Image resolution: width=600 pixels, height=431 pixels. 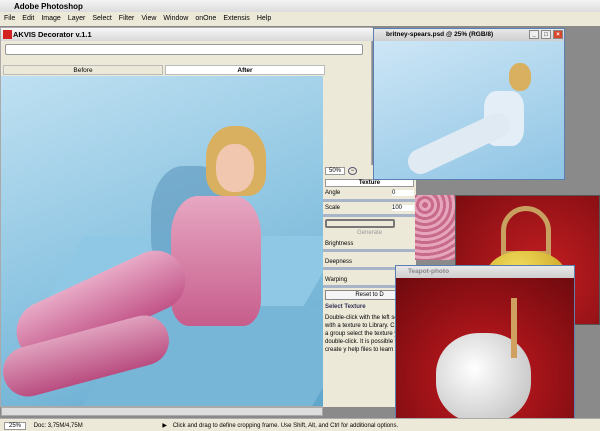 I want to click on document-title-bar: britney-spears.psd @ 25% (RGB/8) _ □ ×, so click(x=469, y=35).